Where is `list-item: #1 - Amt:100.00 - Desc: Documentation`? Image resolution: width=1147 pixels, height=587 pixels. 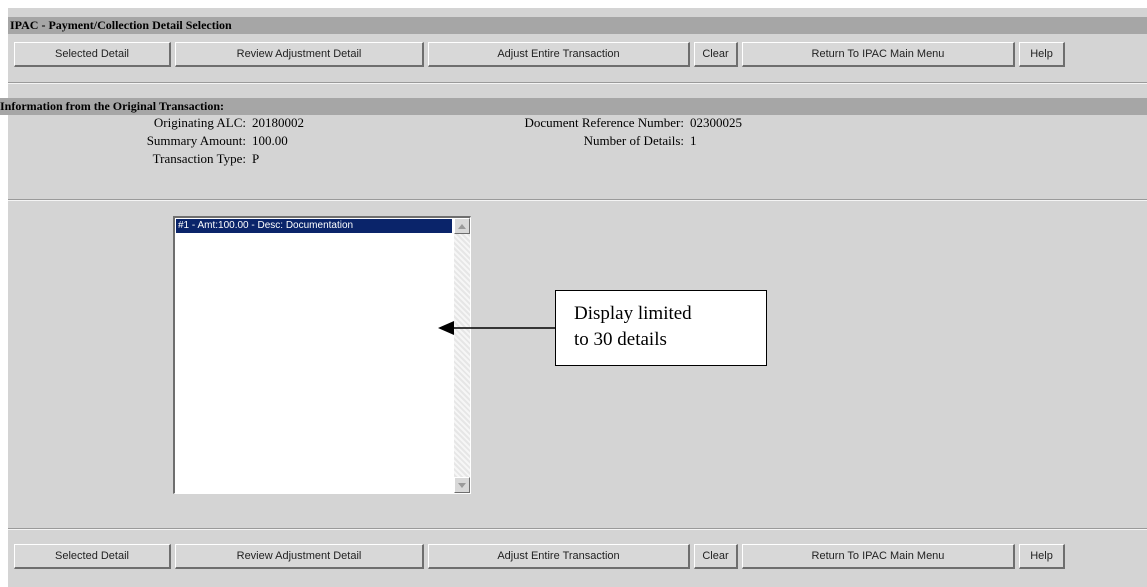 list-item: #1 - Amt:100.00 - Desc: Documentation is located at coordinates (314, 226).